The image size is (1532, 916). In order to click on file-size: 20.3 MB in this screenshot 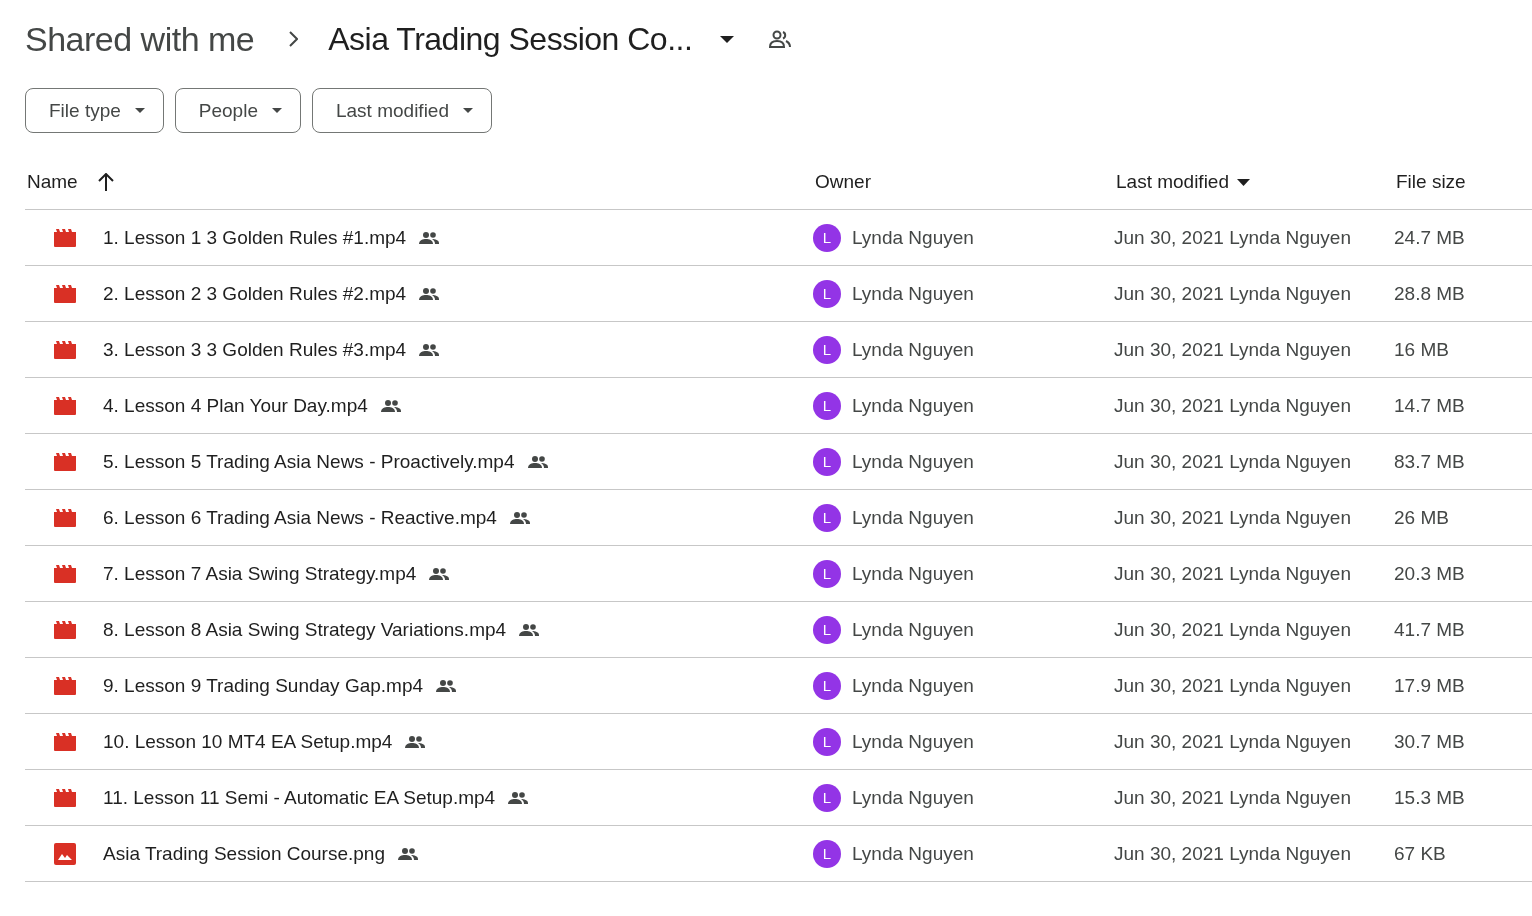, I will do `click(1429, 573)`.